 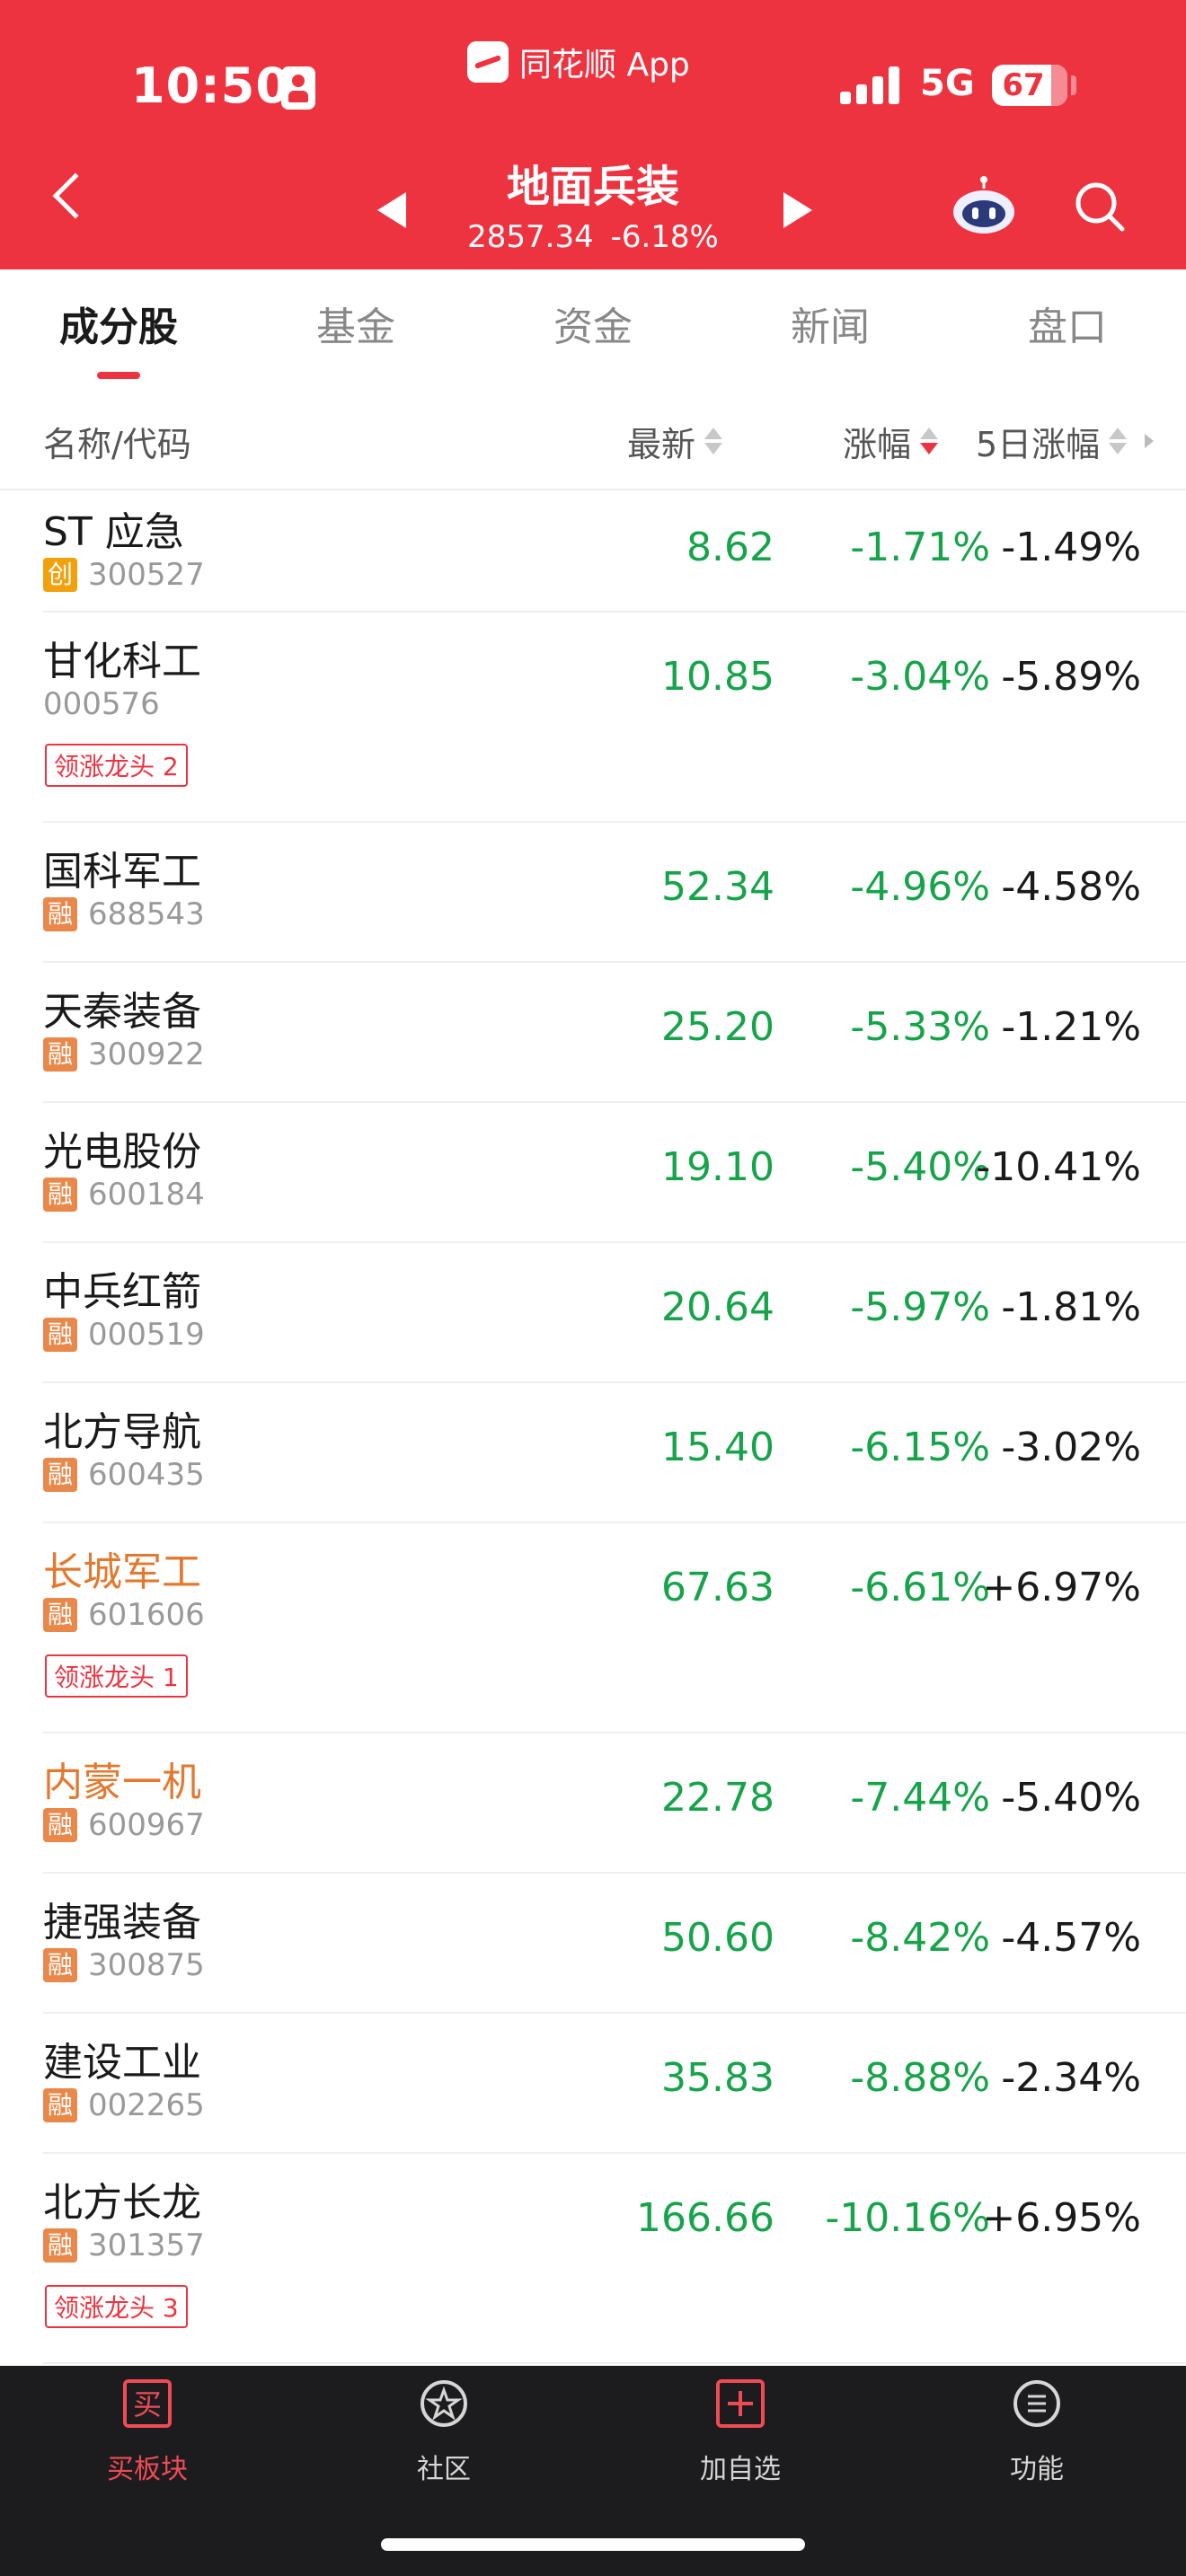 What do you see at coordinates (443, 2403) in the screenshot?
I see `community-icon` at bounding box center [443, 2403].